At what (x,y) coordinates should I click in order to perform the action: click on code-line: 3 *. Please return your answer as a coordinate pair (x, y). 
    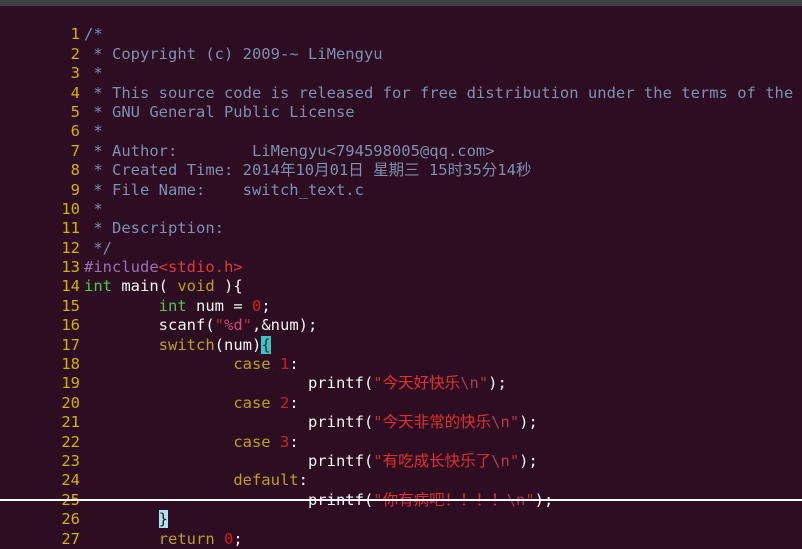
    Looking at the image, I should click on (401, 63).